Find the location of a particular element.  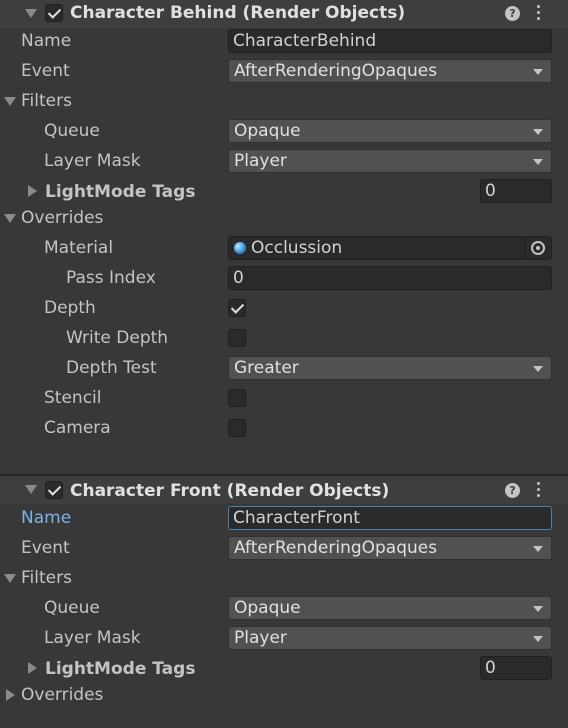

camera-label: Camera is located at coordinates (77, 428).